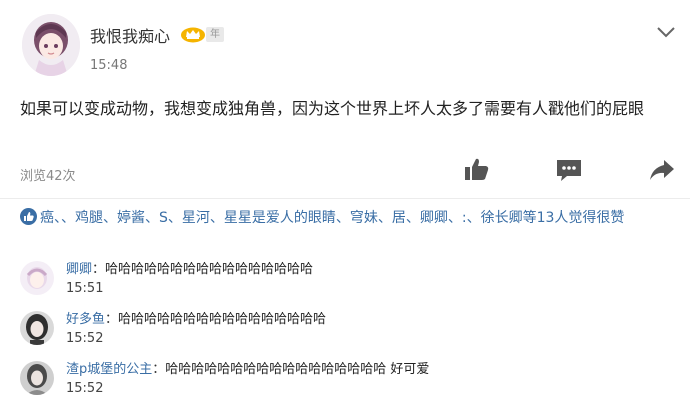  Describe the element at coordinates (109, 65) in the screenshot. I see `post-time: 15:48` at that location.